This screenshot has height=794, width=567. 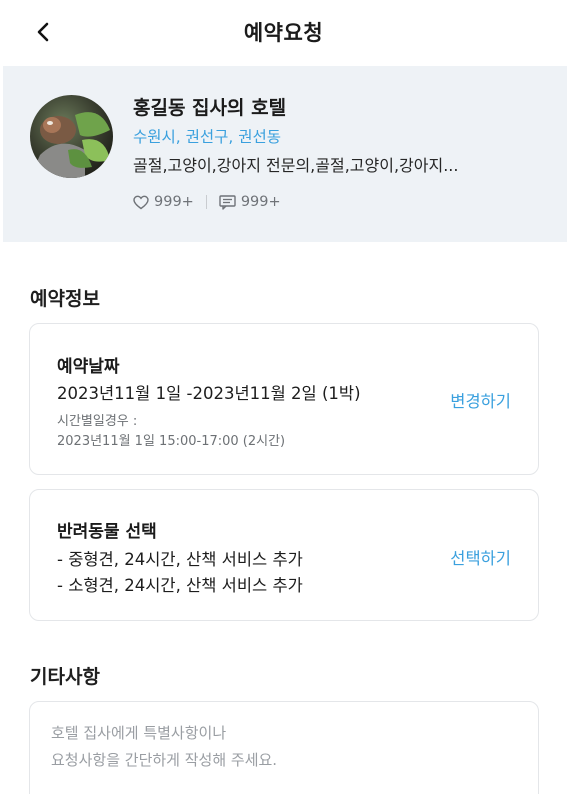 I want to click on comments-stat: 999+, so click(x=250, y=202).